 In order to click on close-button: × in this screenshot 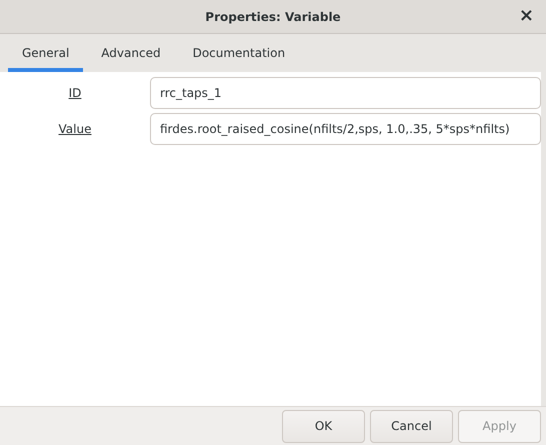, I will do `click(526, 16)`.